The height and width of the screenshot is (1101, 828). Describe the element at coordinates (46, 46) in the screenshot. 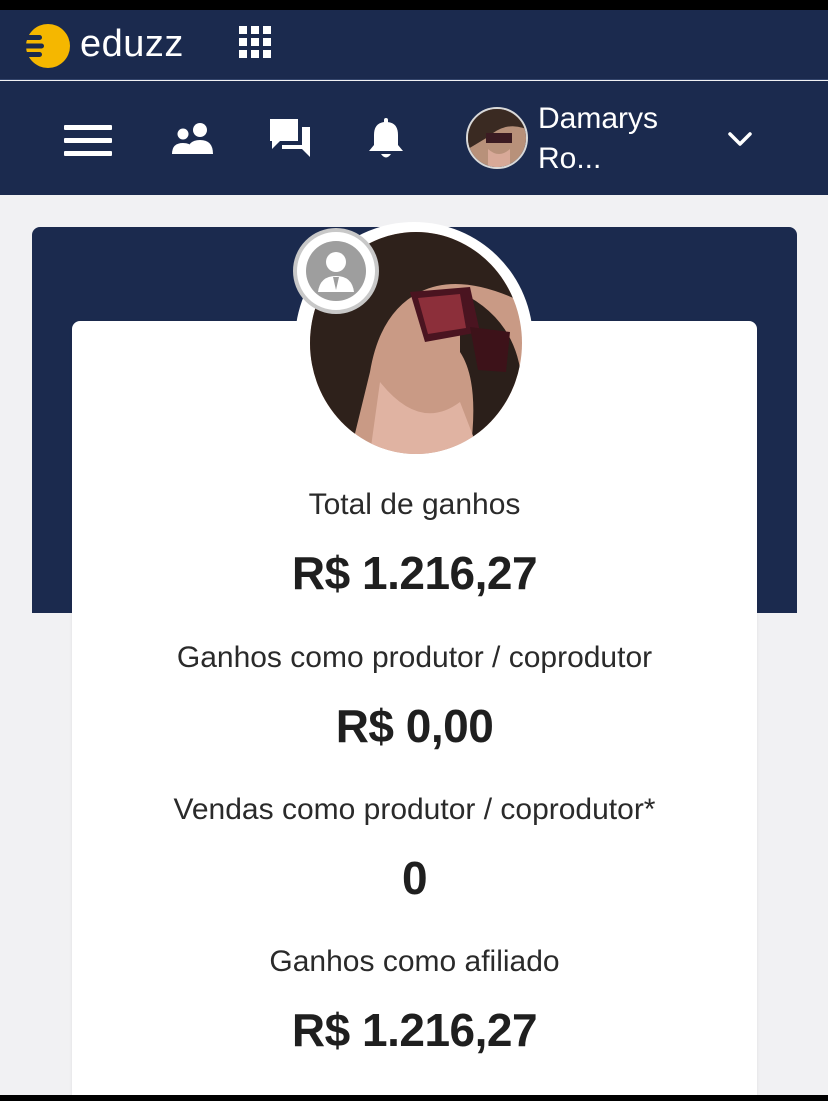

I see `eduzz-logo` at that location.